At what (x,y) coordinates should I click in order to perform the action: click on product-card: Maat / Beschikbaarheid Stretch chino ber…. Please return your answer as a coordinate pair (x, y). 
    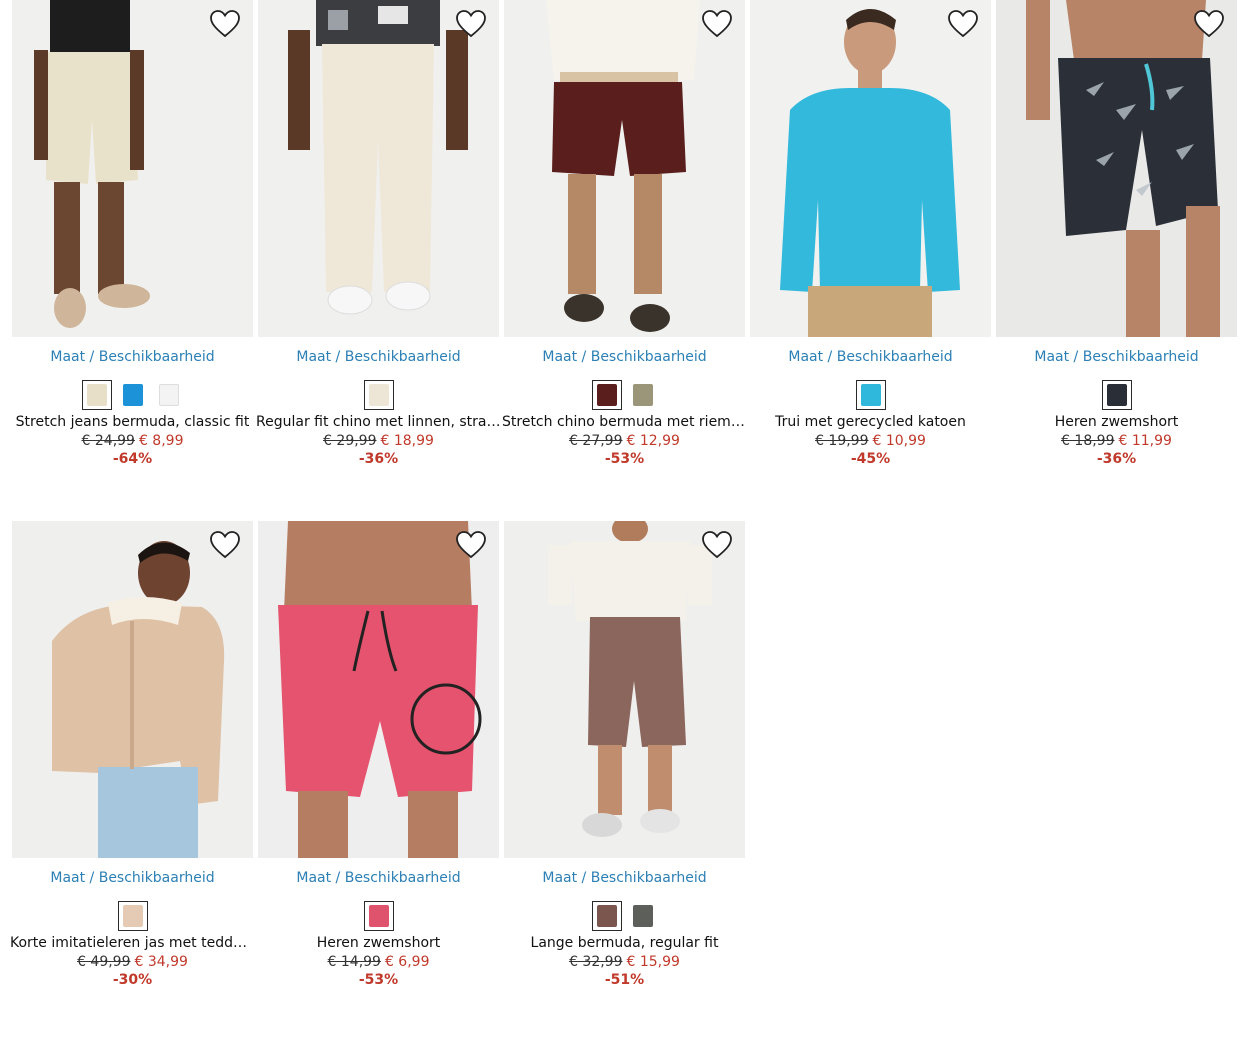
    Looking at the image, I should click on (624, 233).